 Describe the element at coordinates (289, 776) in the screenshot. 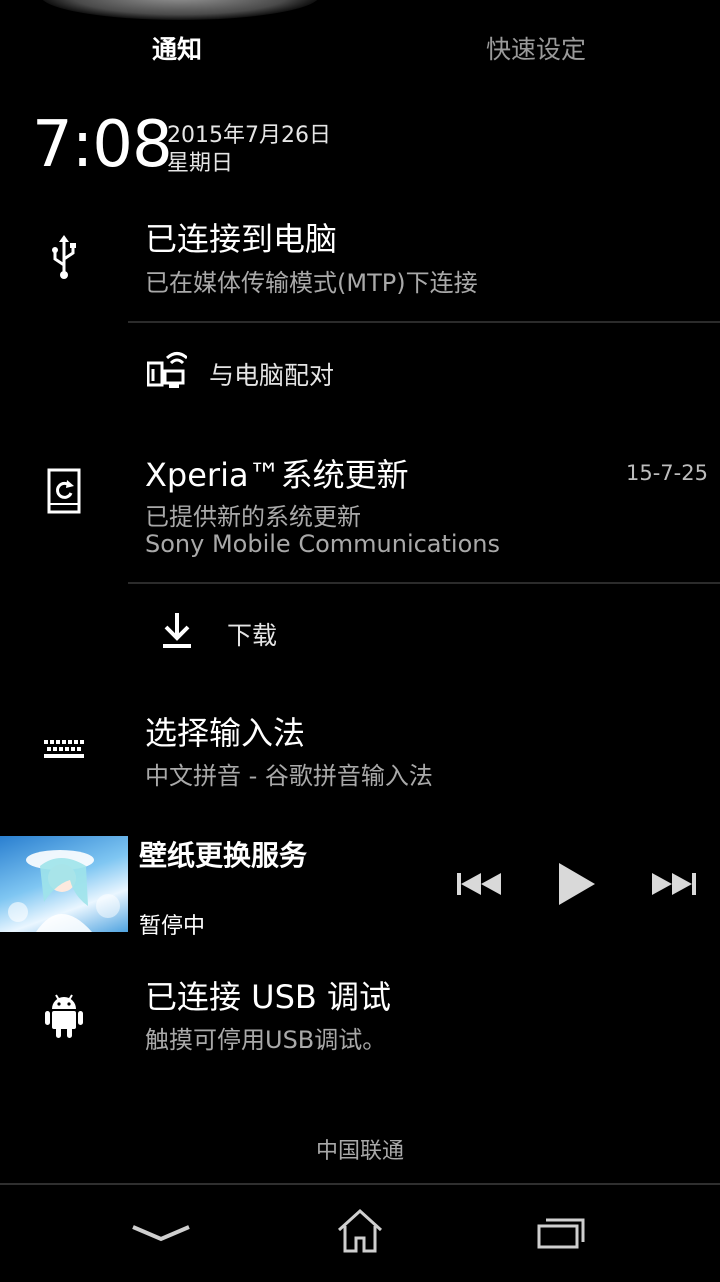

I see `notification-input-method-subtitle: 中文拼音 - 谷歌拼音输入法` at that location.